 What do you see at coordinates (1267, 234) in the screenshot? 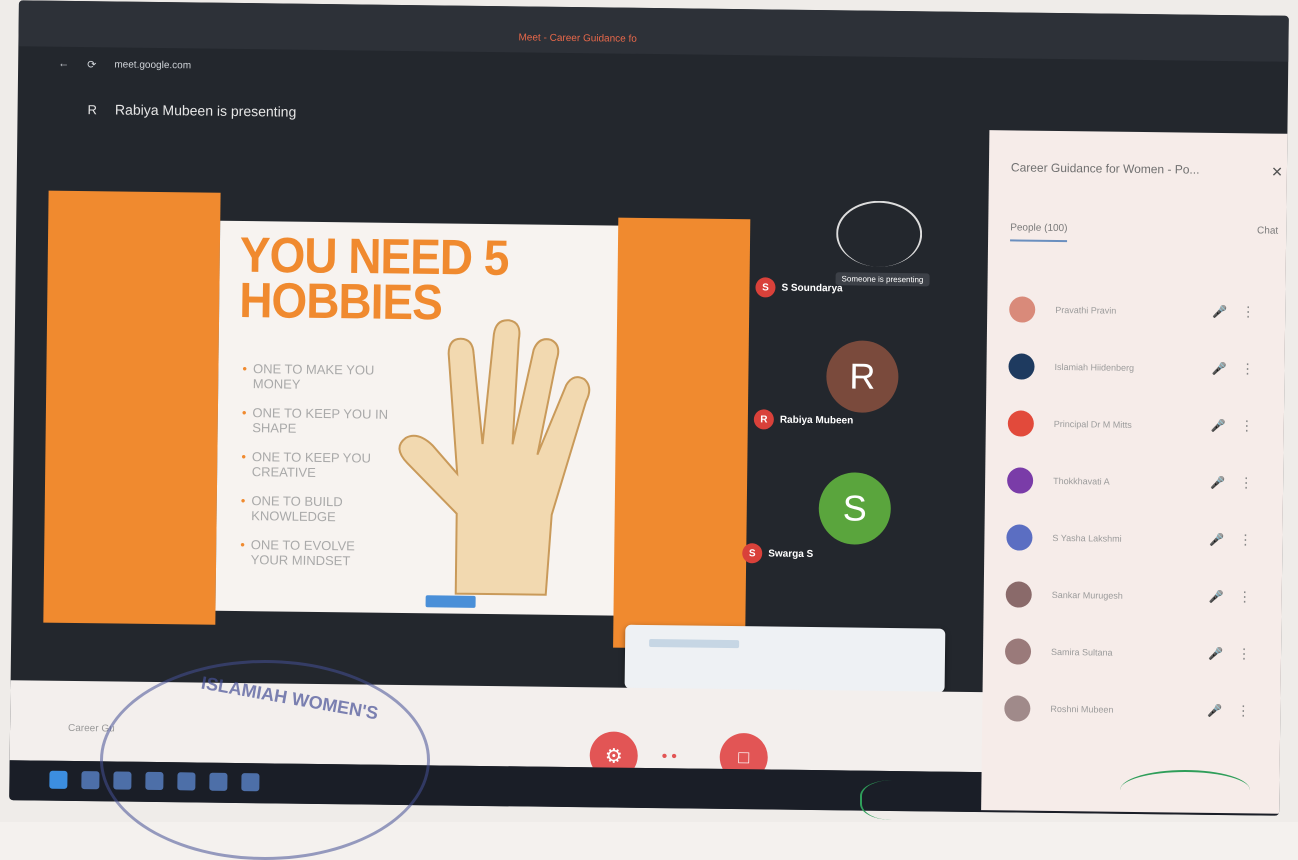
I see `tab-chat: Chat` at bounding box center [1267, 234].